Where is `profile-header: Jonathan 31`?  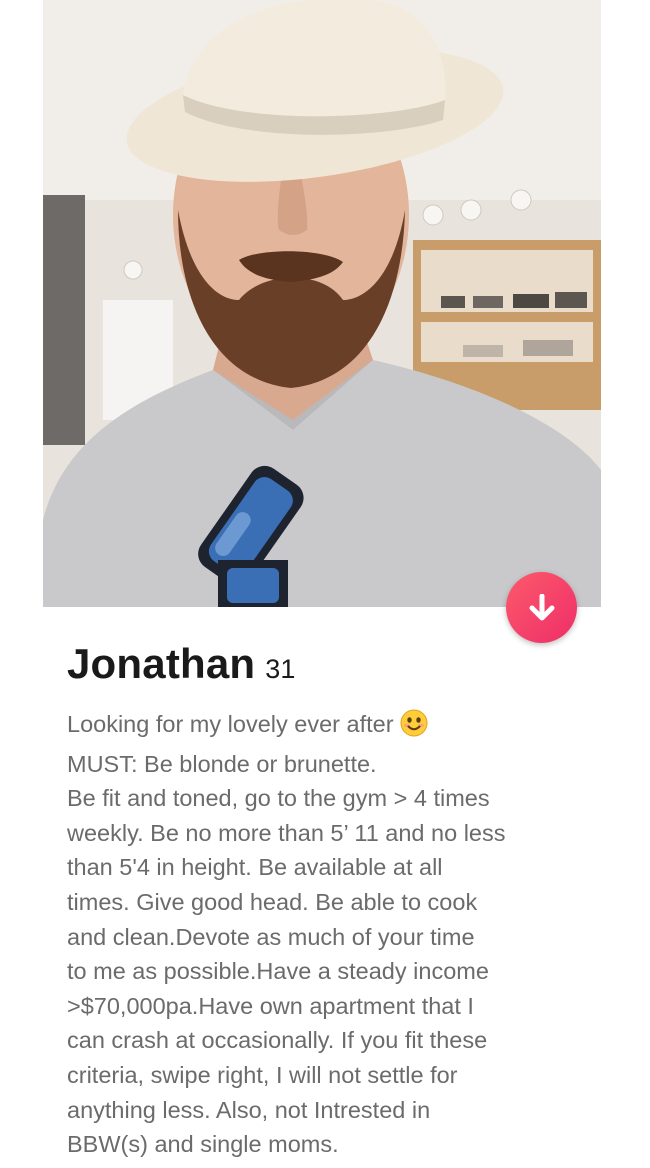
profile-header: Jonathan 31 is located at coordinates (181, 664).